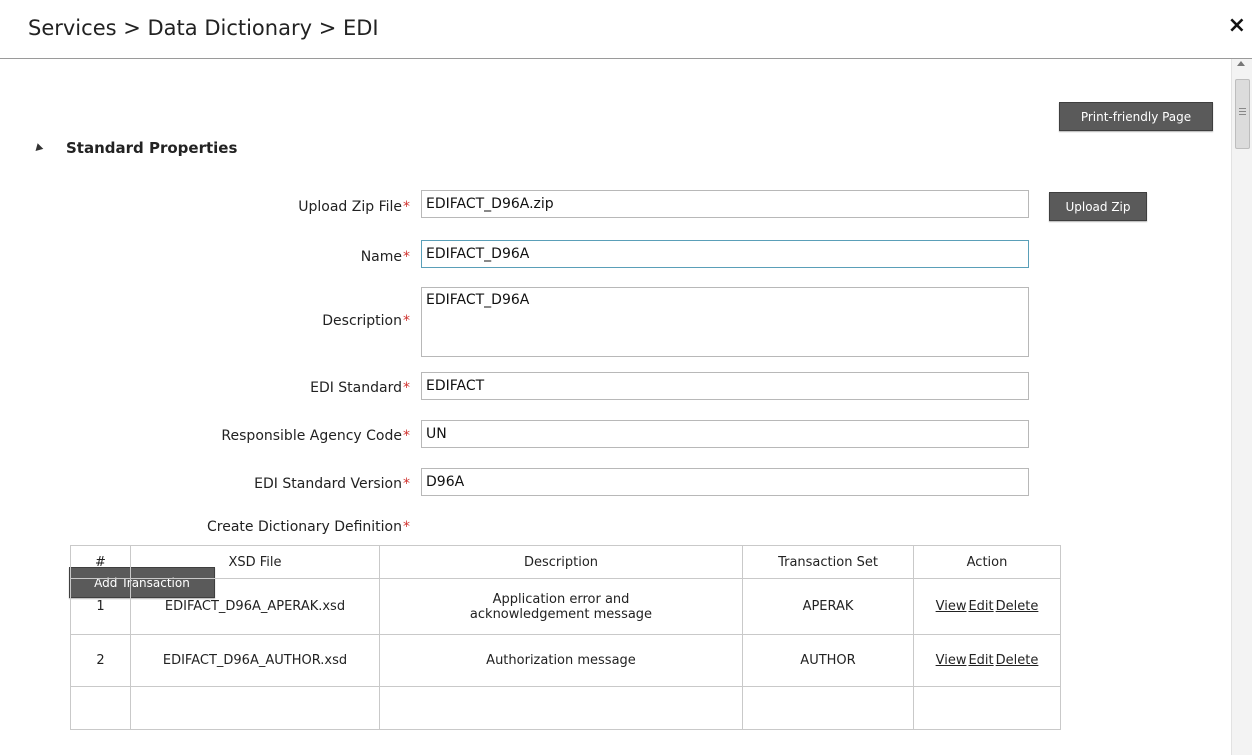 Image resolution: width=1252 pixels, height=755 pixels. Describe the element at coordinates (828, 562) in the screenshot. I see `column-header-transaction-set: Transaction Set` at that location.